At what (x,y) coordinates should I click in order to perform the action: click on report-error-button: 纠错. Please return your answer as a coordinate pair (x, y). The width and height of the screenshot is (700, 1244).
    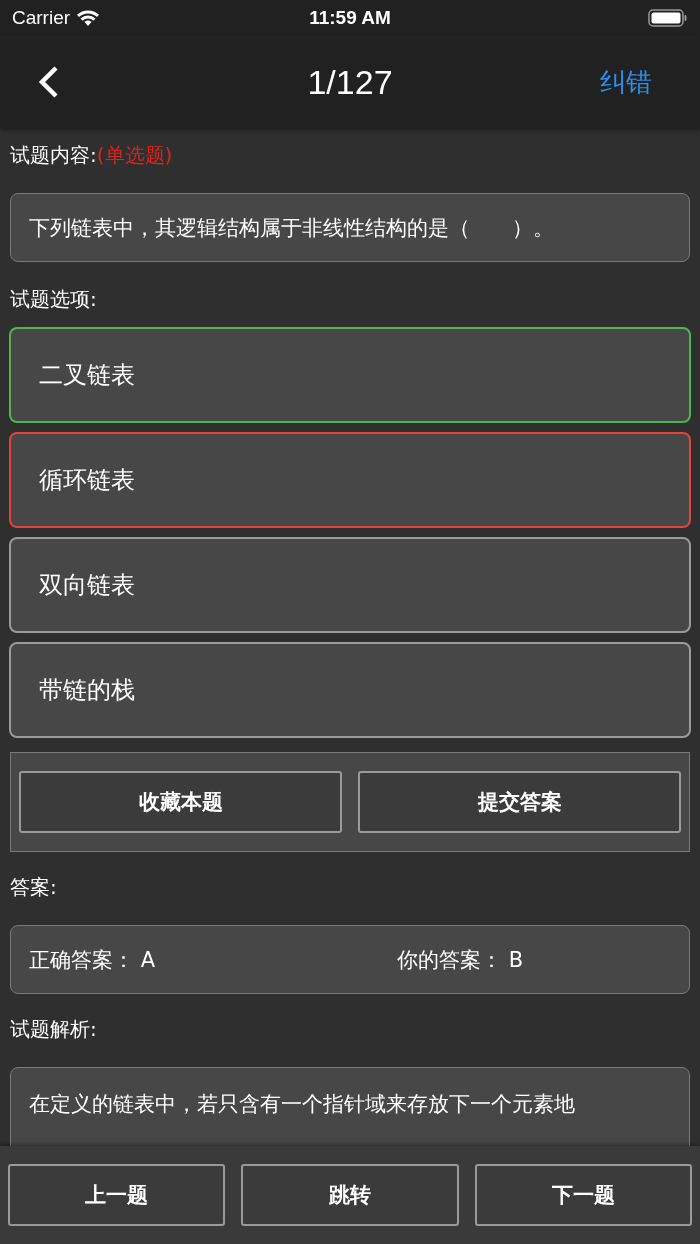
    Looking at the image, I should click on (626, 82).